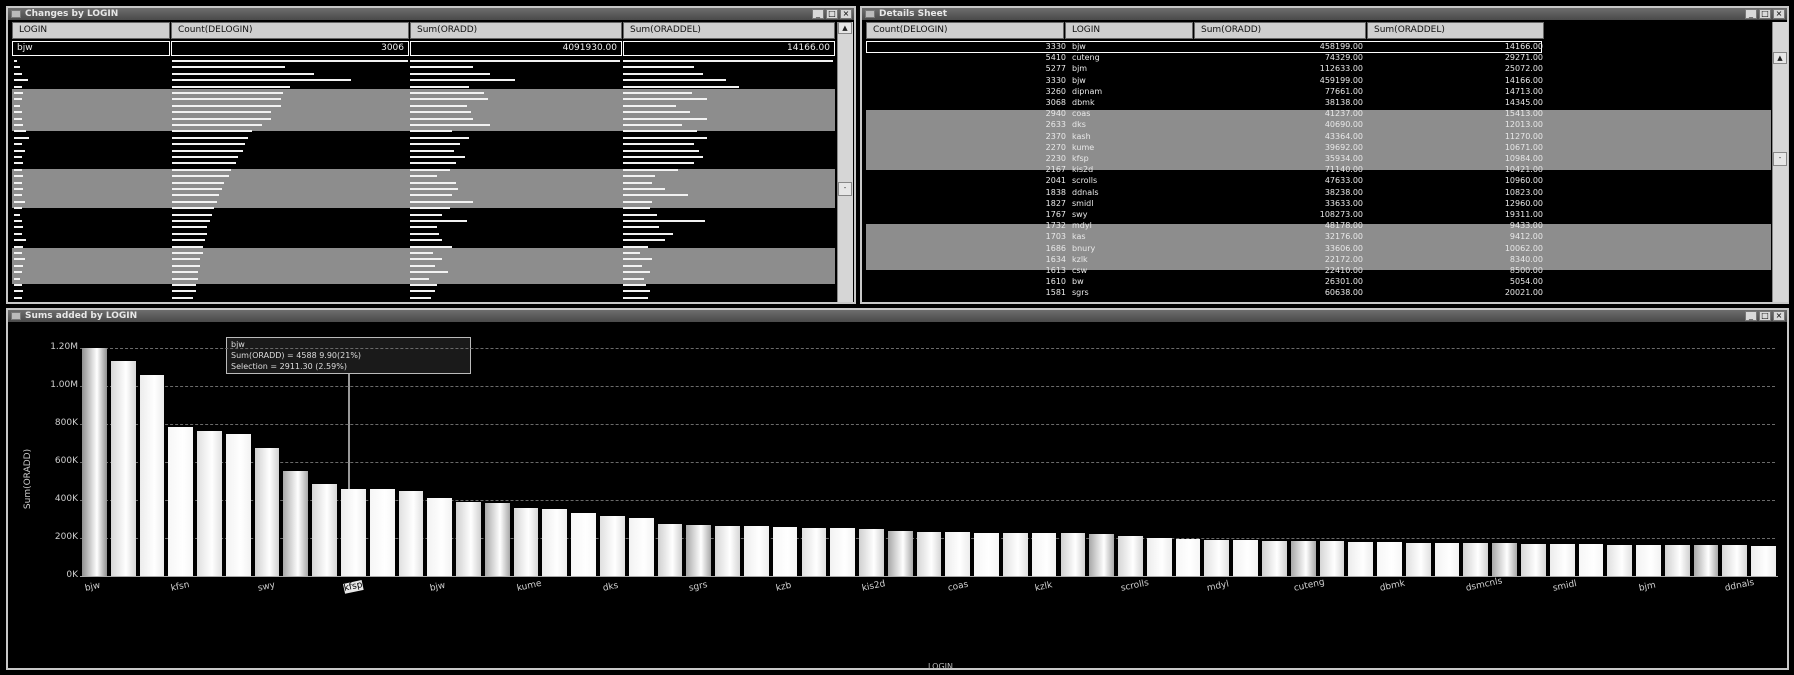 The image size is (1794, 675). I want to click on table-row: 3330 bjw 458199.00 14166.00, so click(1311, 47).